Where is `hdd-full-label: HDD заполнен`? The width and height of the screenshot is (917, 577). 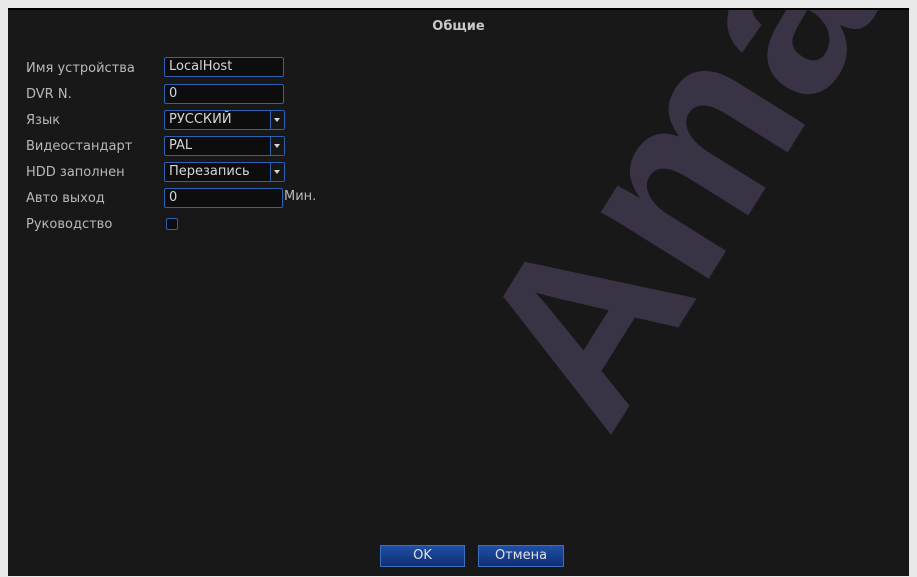
hdd-full-label: HDD заполнен is located at coordinates (75, 172).